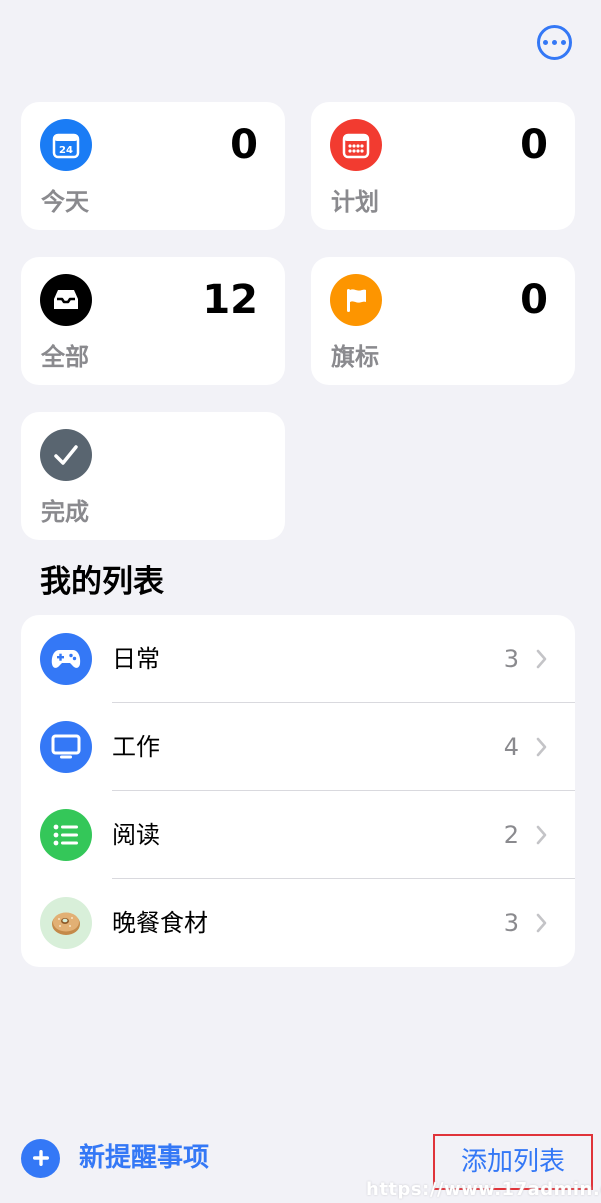 The height and width of the screenshot is (1203, 601). I want to click on list-name: 晚餐食材, so click(160, 923).